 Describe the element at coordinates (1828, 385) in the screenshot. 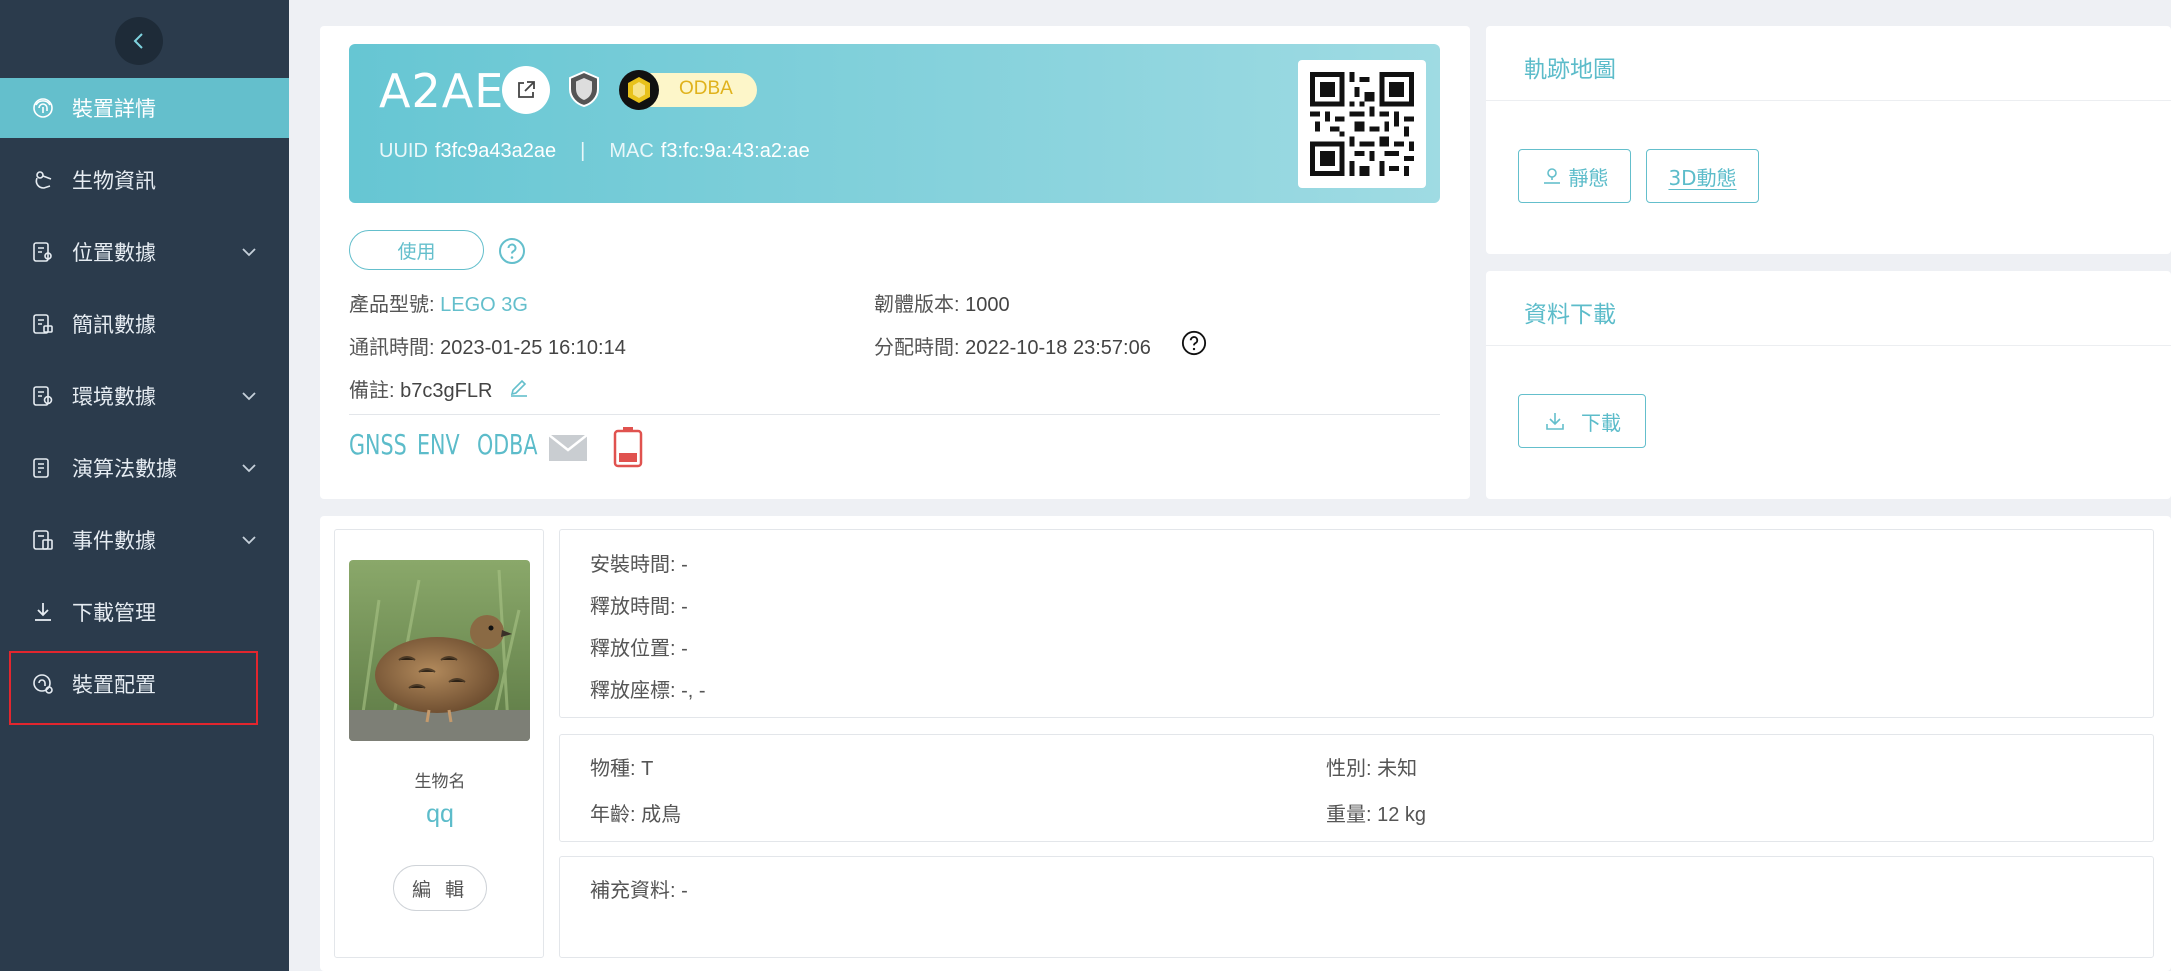

I see `data-download-card: 資料下載 下載` at that location.